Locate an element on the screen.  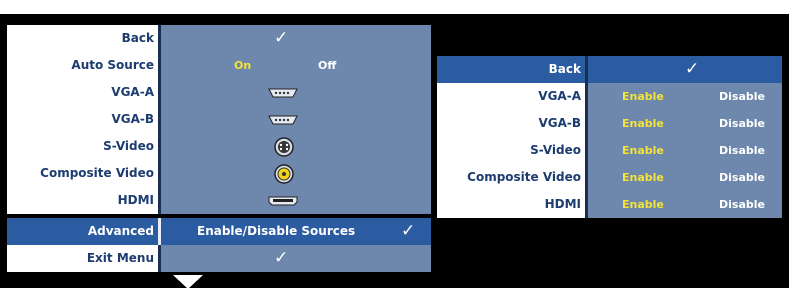
menu-item-label: HDMI is located at coordinates (82, 200).